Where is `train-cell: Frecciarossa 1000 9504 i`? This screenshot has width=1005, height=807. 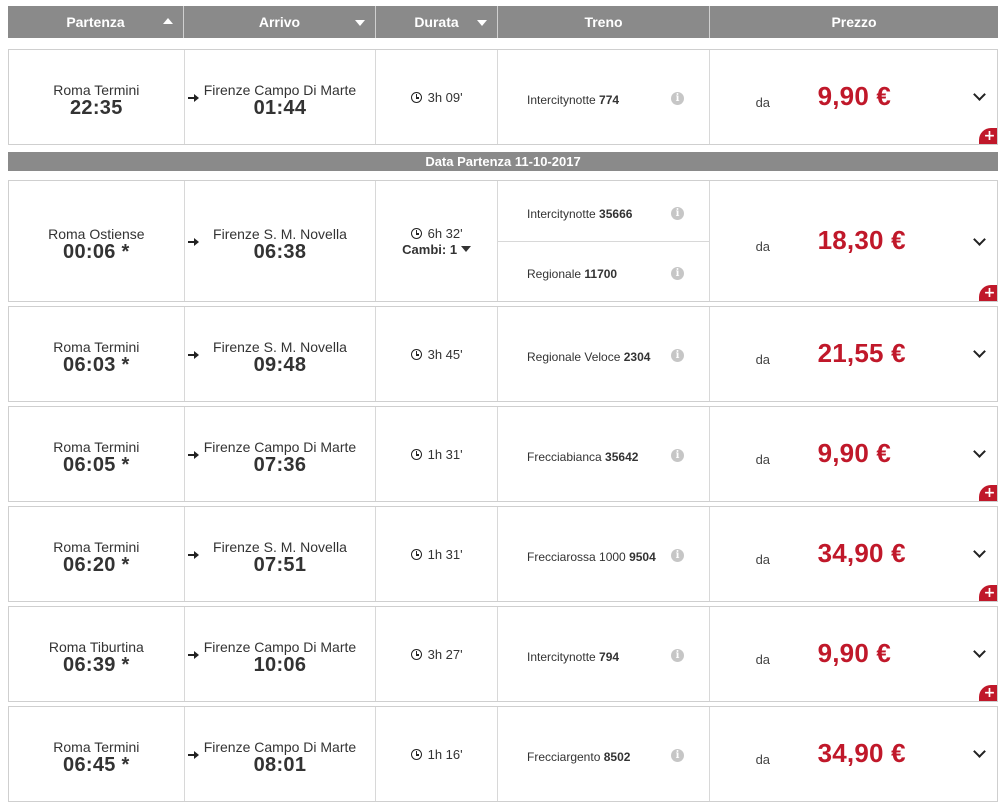 train-cell: Frecciarossa 1000 9504 i is located at coordinates (604, 554).